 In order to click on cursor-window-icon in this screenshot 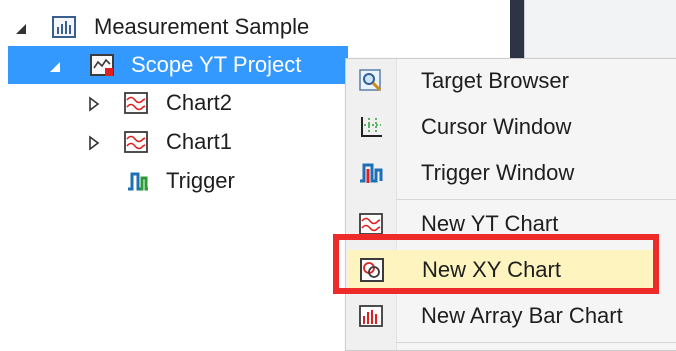, I will do `click(371, 127)`.